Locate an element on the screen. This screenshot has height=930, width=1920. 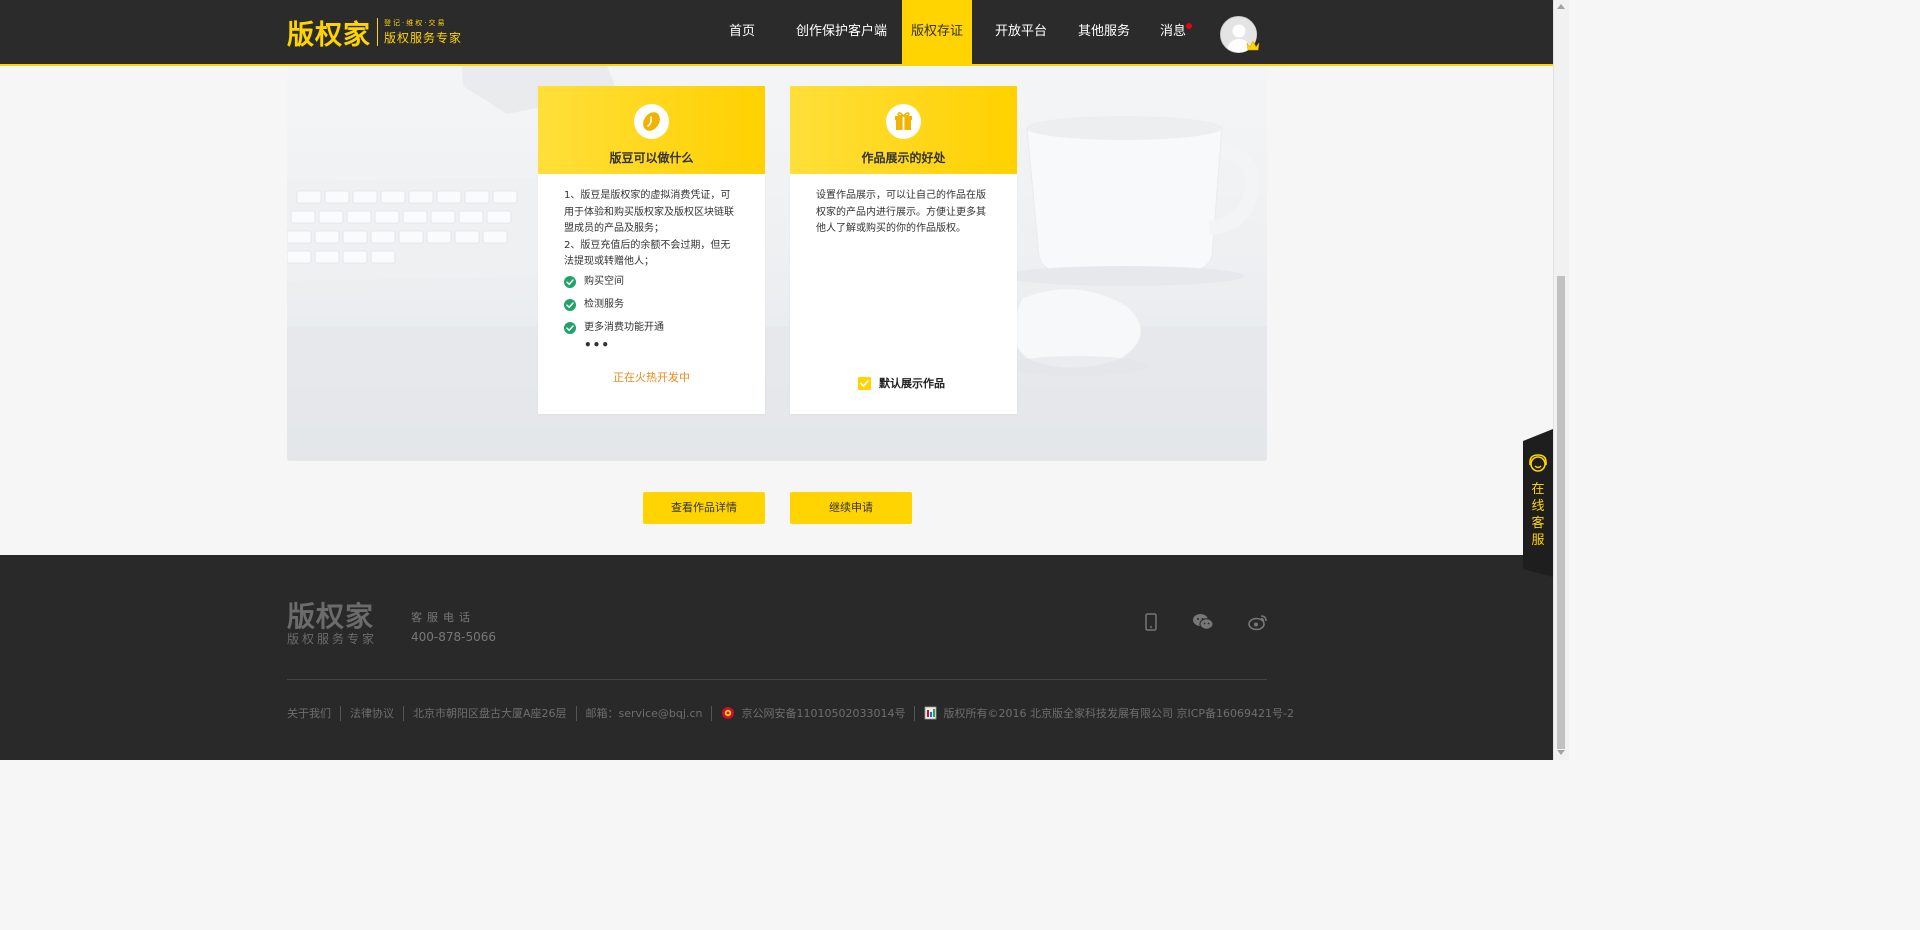
scroll-thumb is located at coordinates (1561, 512).